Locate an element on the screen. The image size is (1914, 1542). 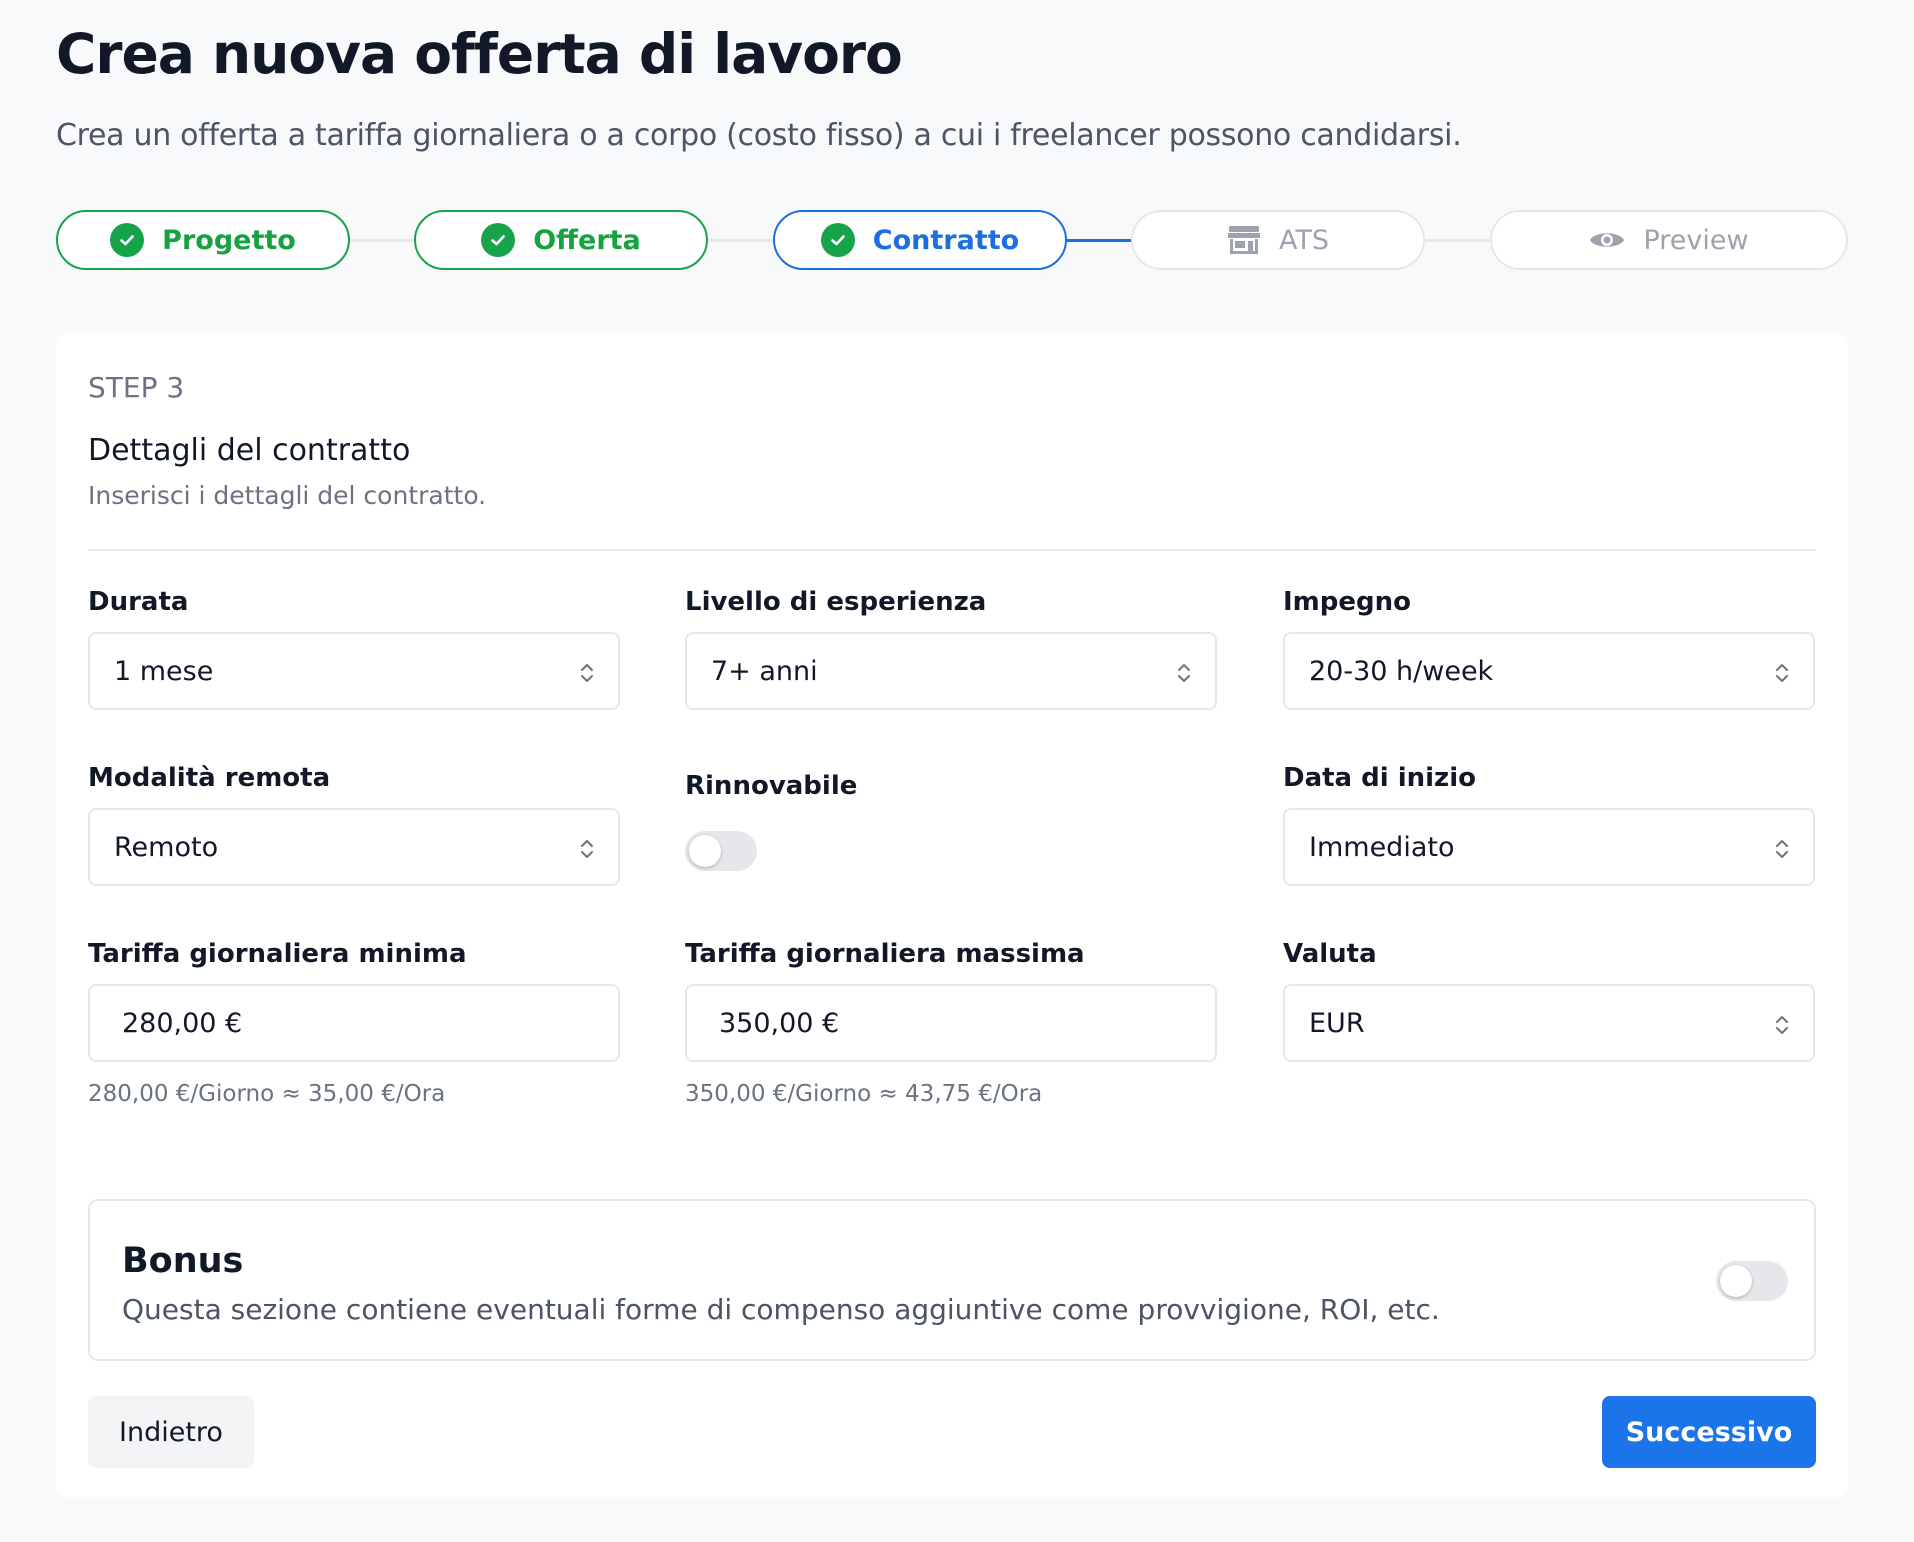
data-inizio-value: Immediato is located at coordinates (1382, 847).